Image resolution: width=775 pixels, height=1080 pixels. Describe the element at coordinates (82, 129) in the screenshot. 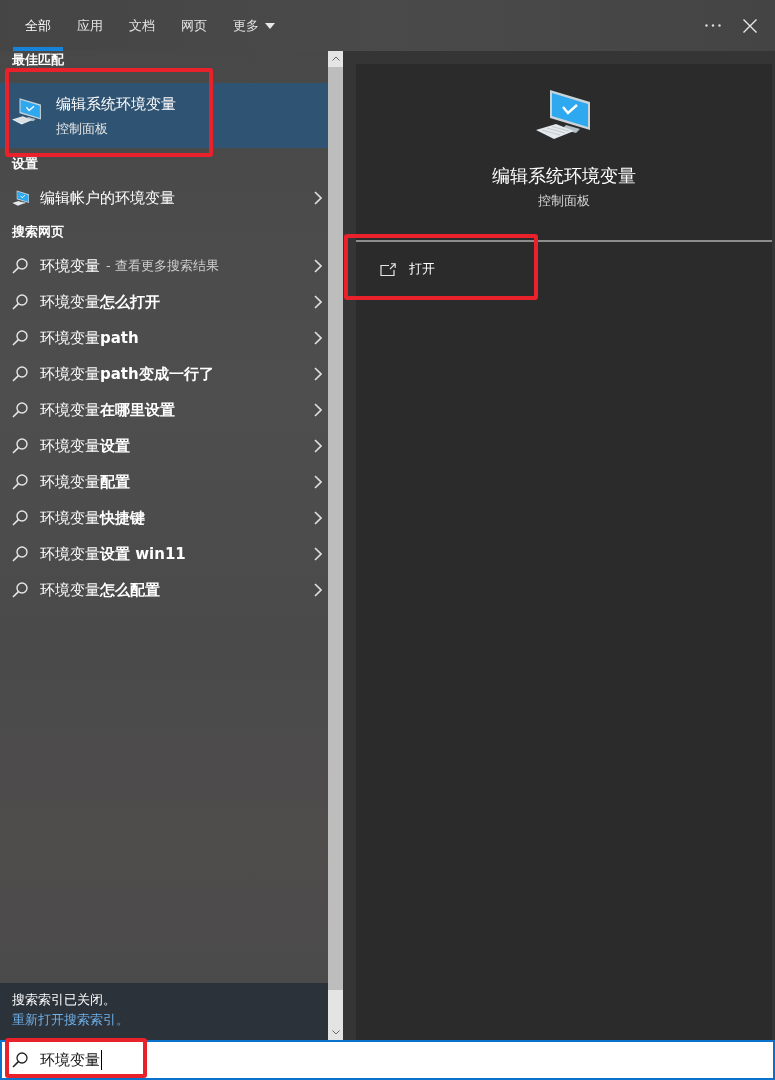

I see `result-subtitle: 控制面板` at that location.